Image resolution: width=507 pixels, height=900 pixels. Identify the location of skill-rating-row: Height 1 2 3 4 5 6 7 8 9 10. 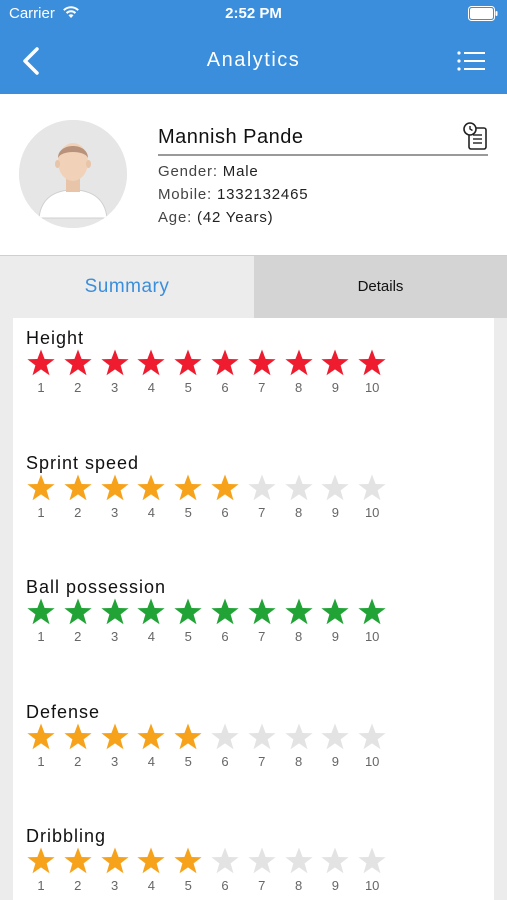
(253, 383).